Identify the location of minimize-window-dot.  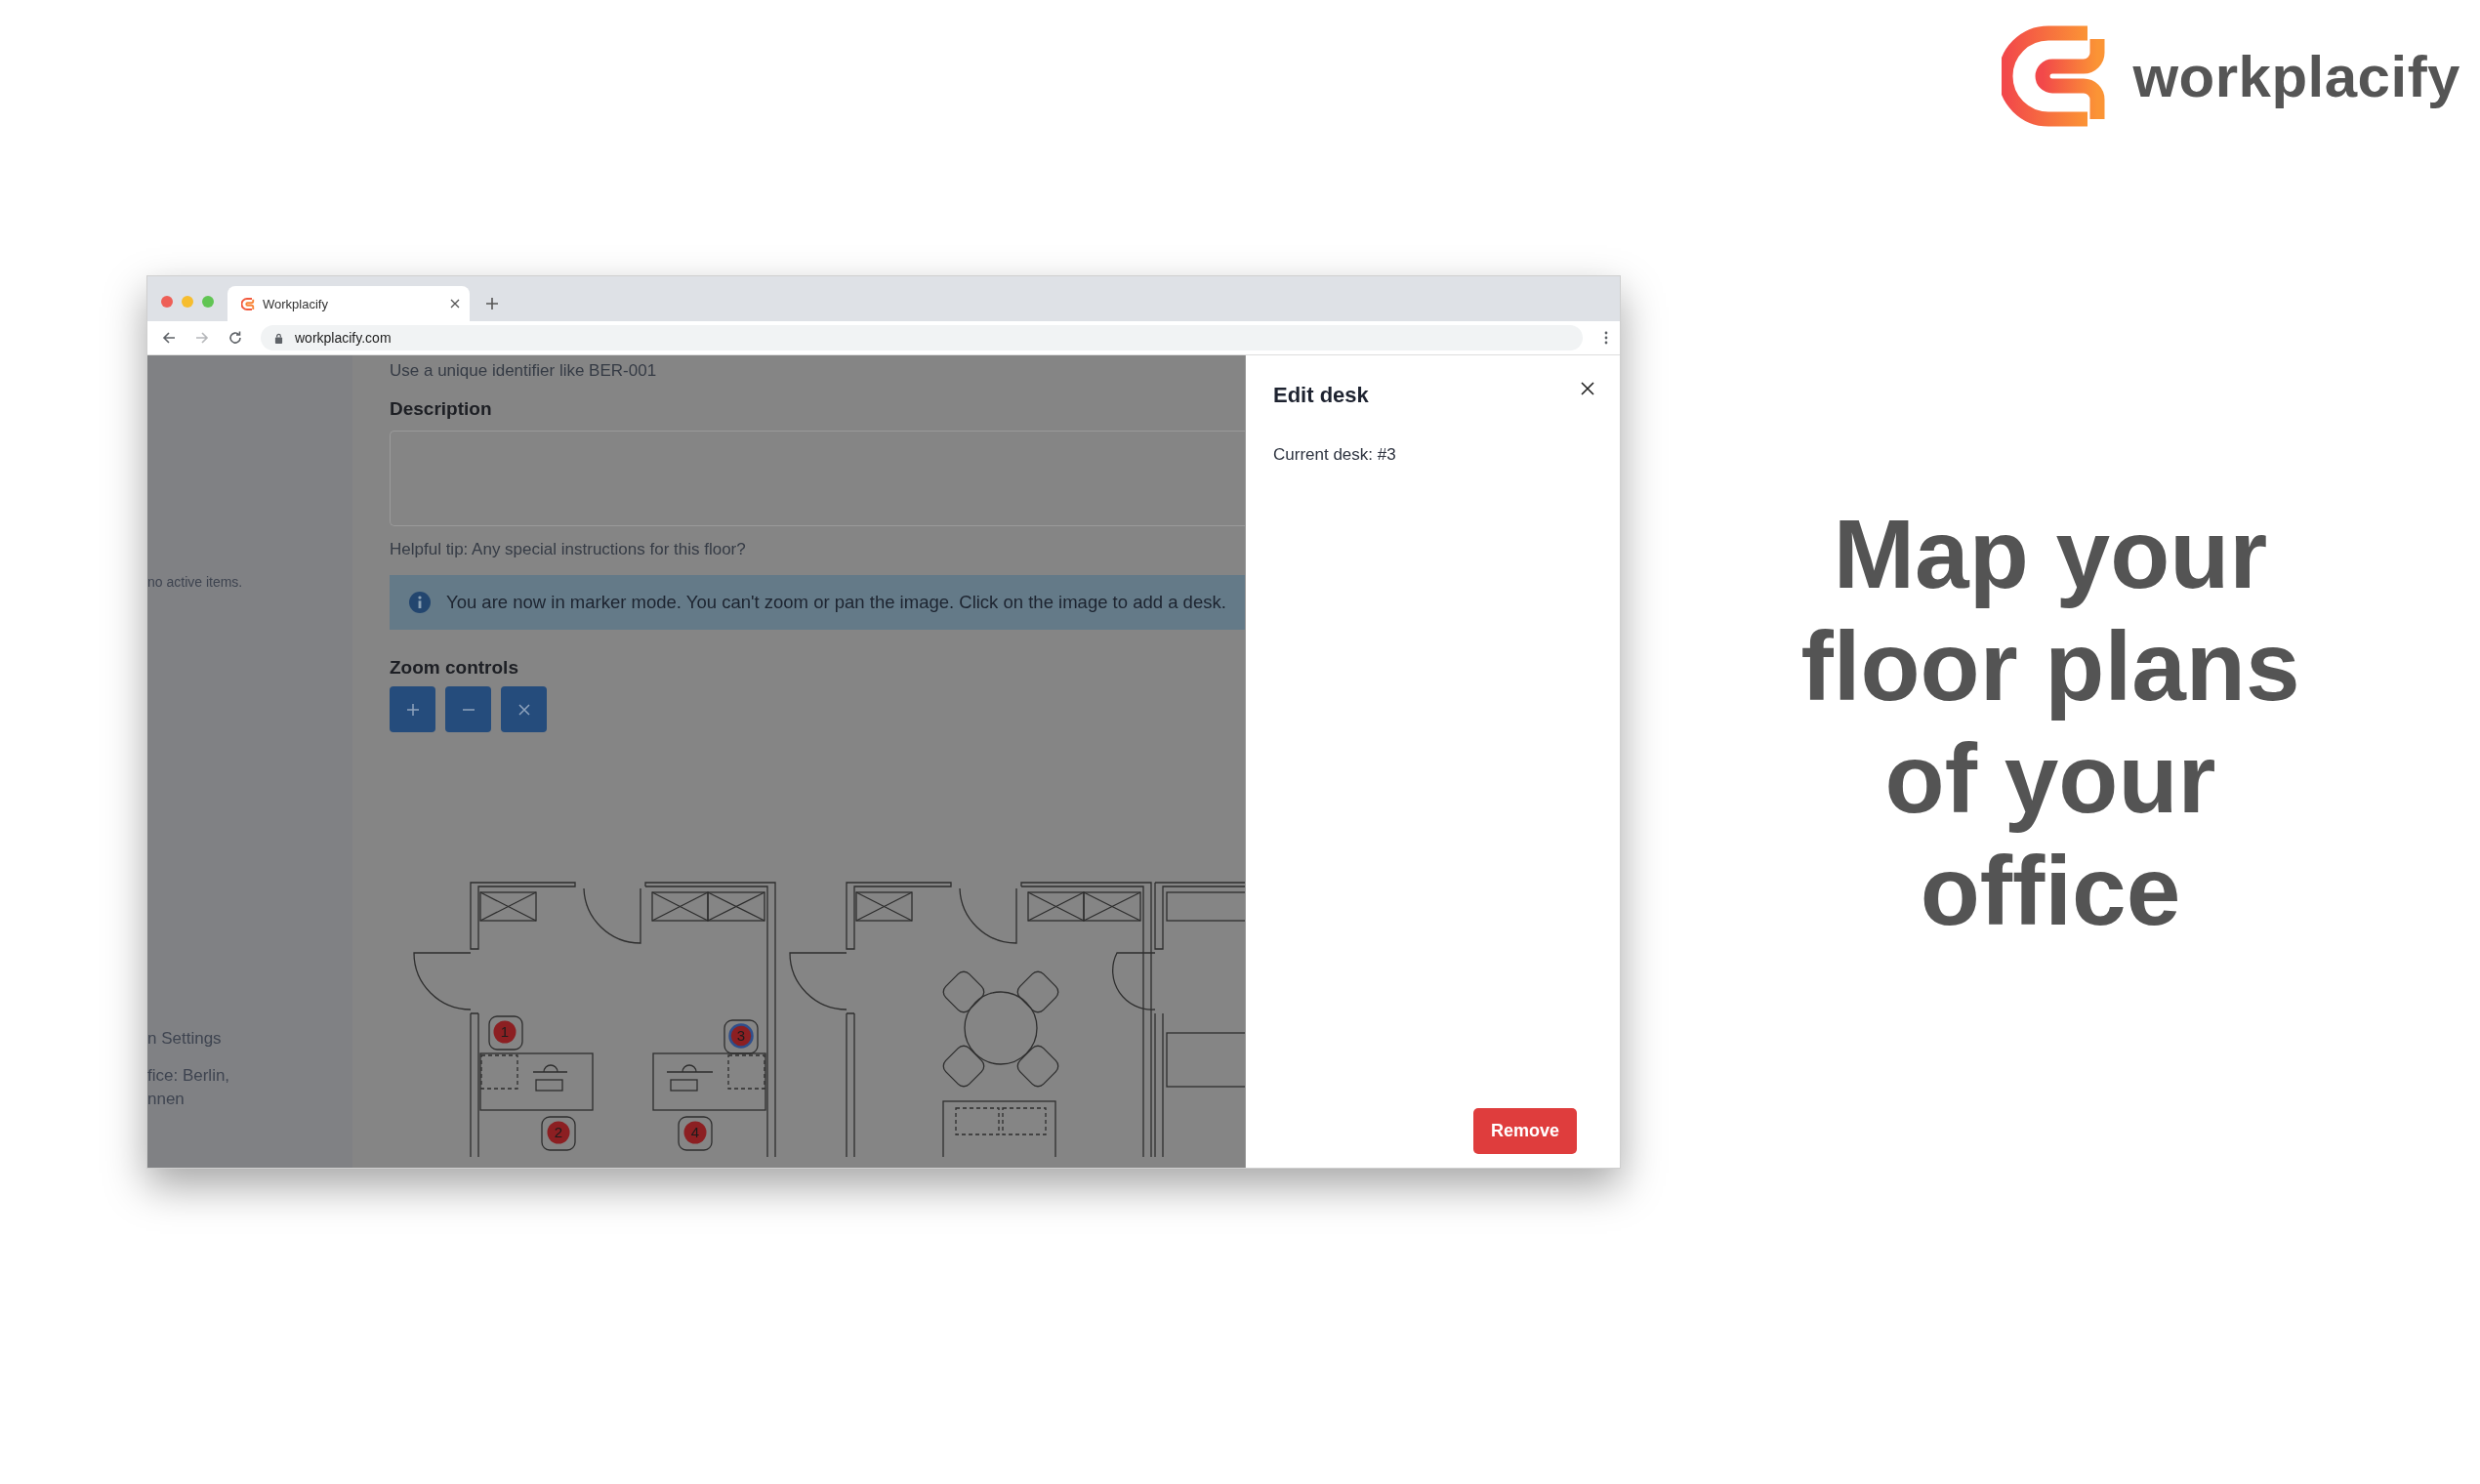
(187, 302).